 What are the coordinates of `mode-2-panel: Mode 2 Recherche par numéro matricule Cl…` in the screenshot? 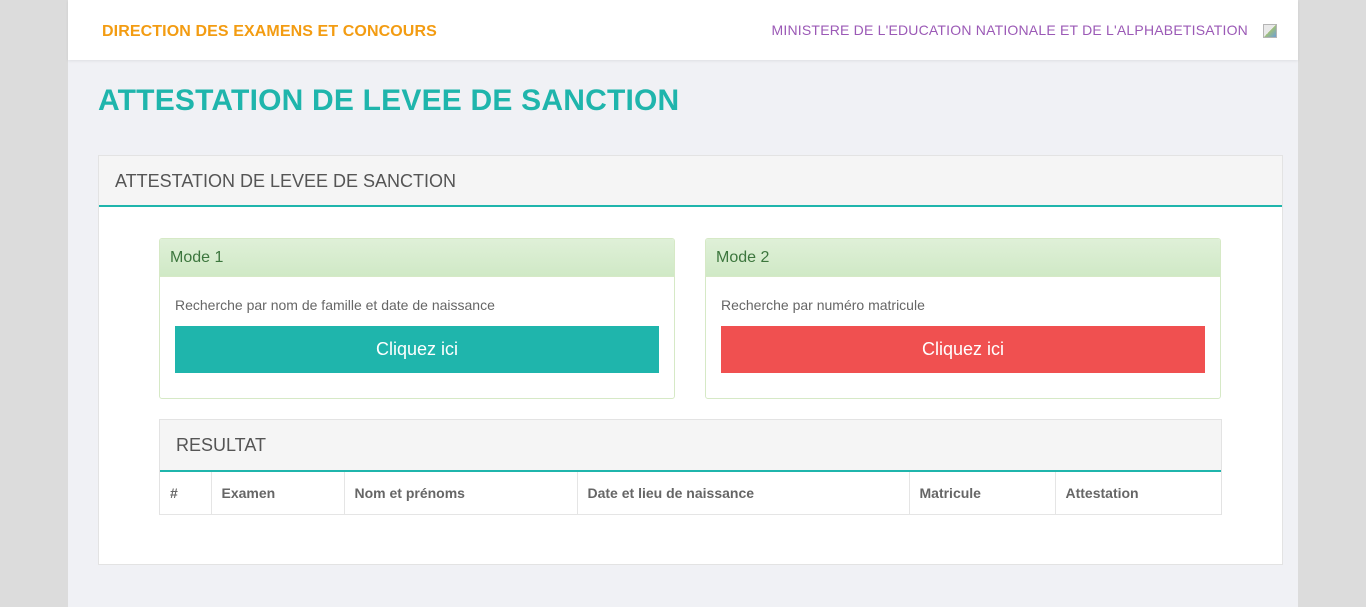 It's located at (963, 318).